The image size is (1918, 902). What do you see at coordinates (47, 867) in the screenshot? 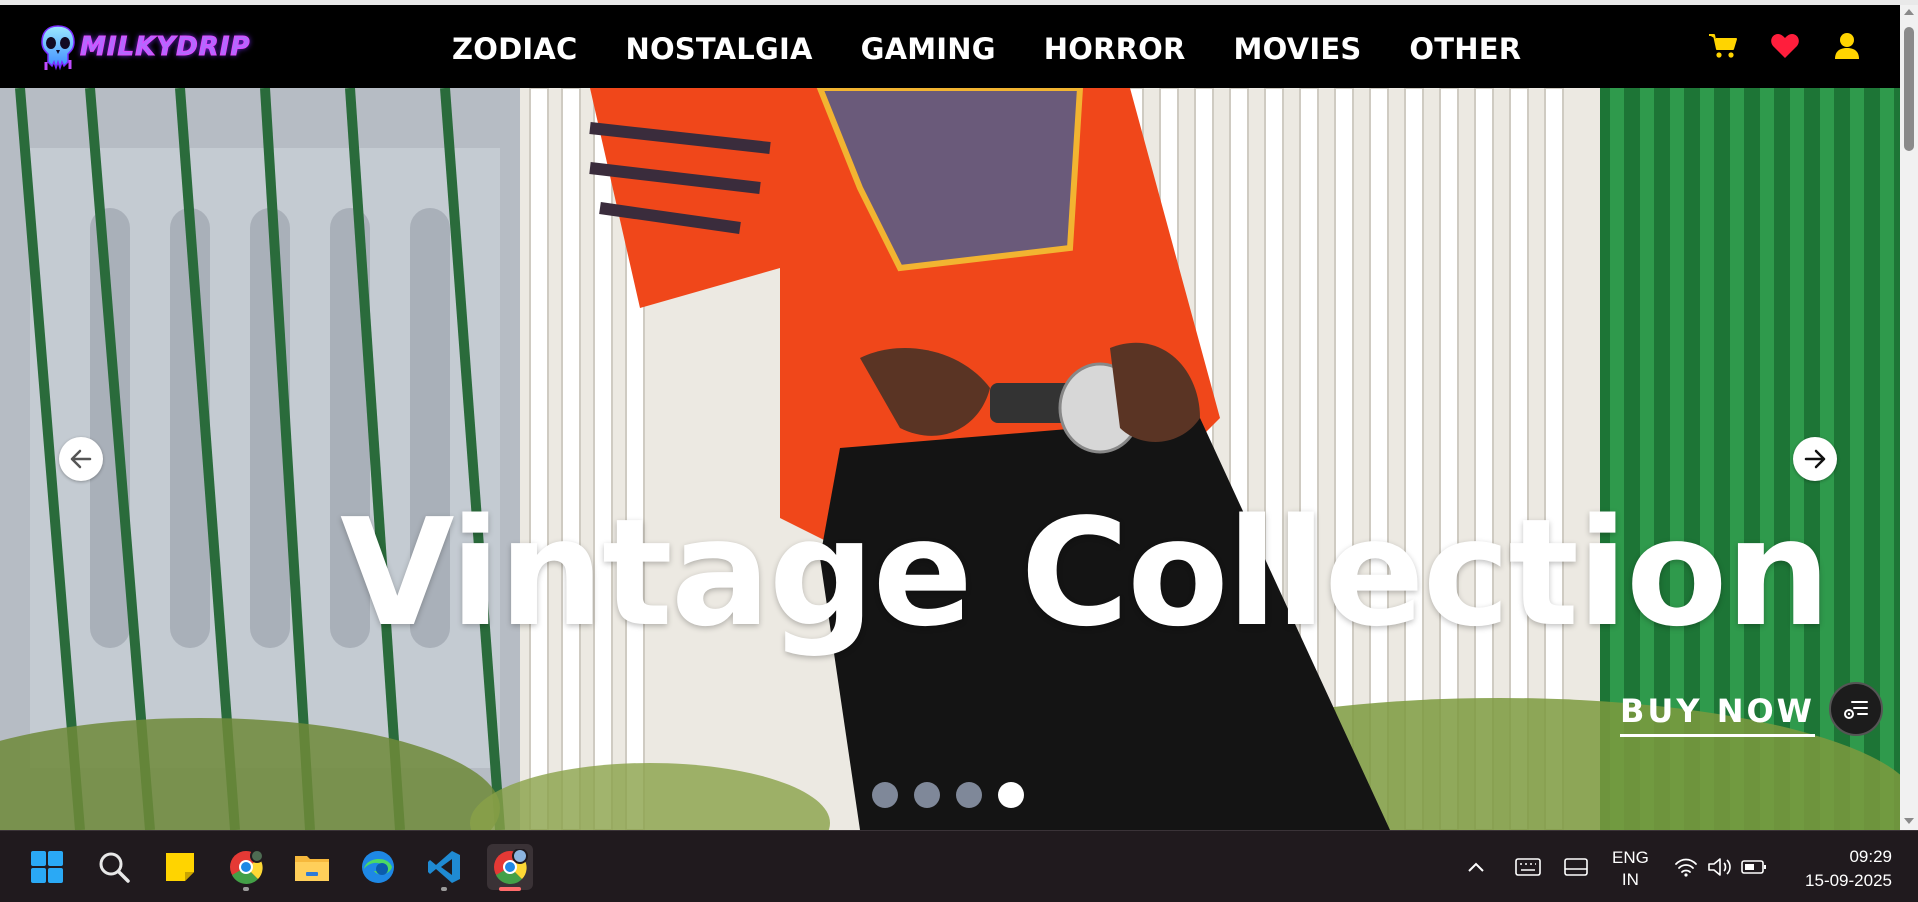
I see `start-icon` at bounding box center [47, 867].